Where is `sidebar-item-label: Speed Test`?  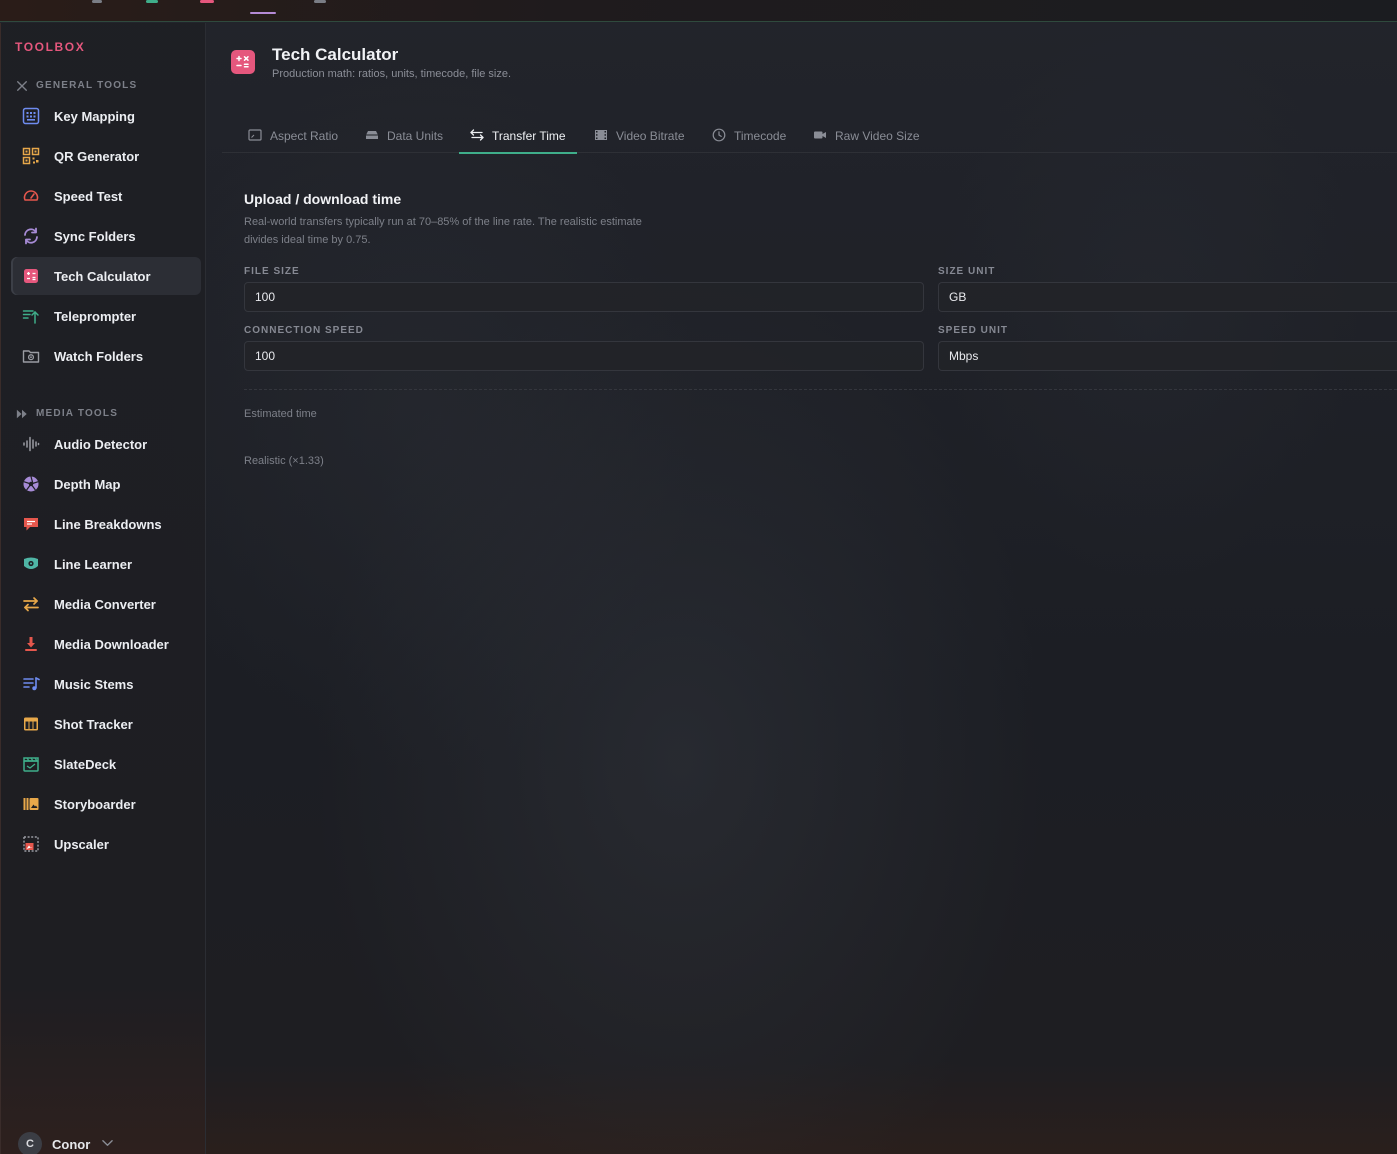 sidebar-item-label: Speed Test is located at coordinates (88, 196).